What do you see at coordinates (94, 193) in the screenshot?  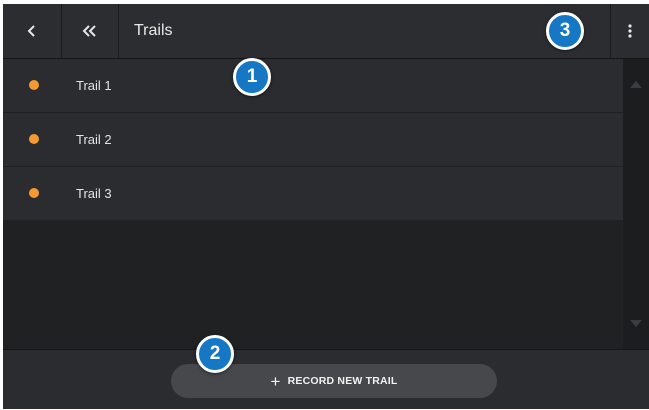 I see `trail-name: Trail 3` at bounding box center [94, 193].